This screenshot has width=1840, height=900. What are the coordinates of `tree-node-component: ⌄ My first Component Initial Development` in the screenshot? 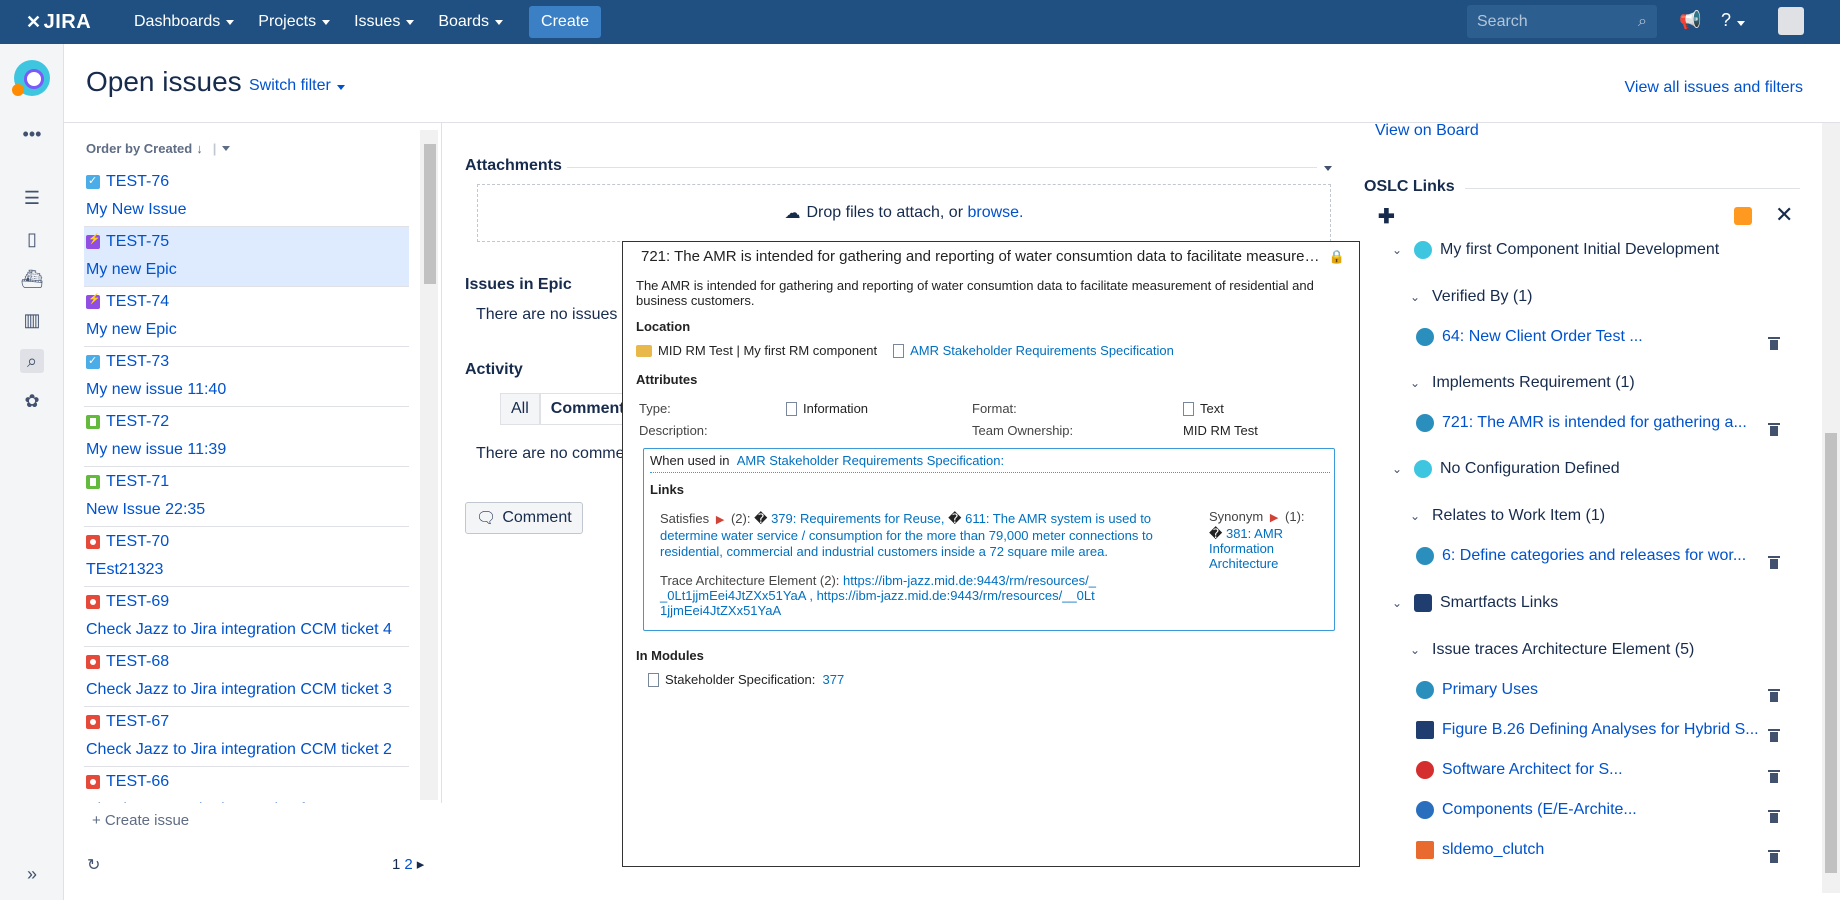 It's located at (1555, 250).